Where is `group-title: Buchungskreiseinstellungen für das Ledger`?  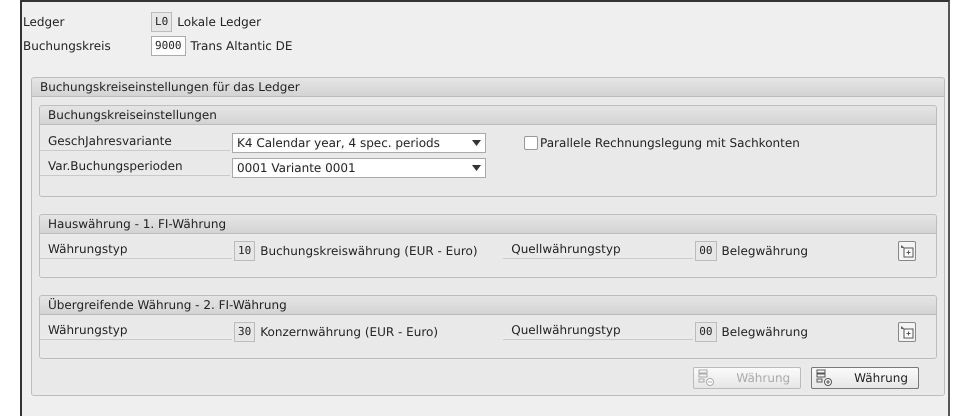 group-title: Buchungskreiseinstellungen für das Ledger is located at coordinates (488, 87).